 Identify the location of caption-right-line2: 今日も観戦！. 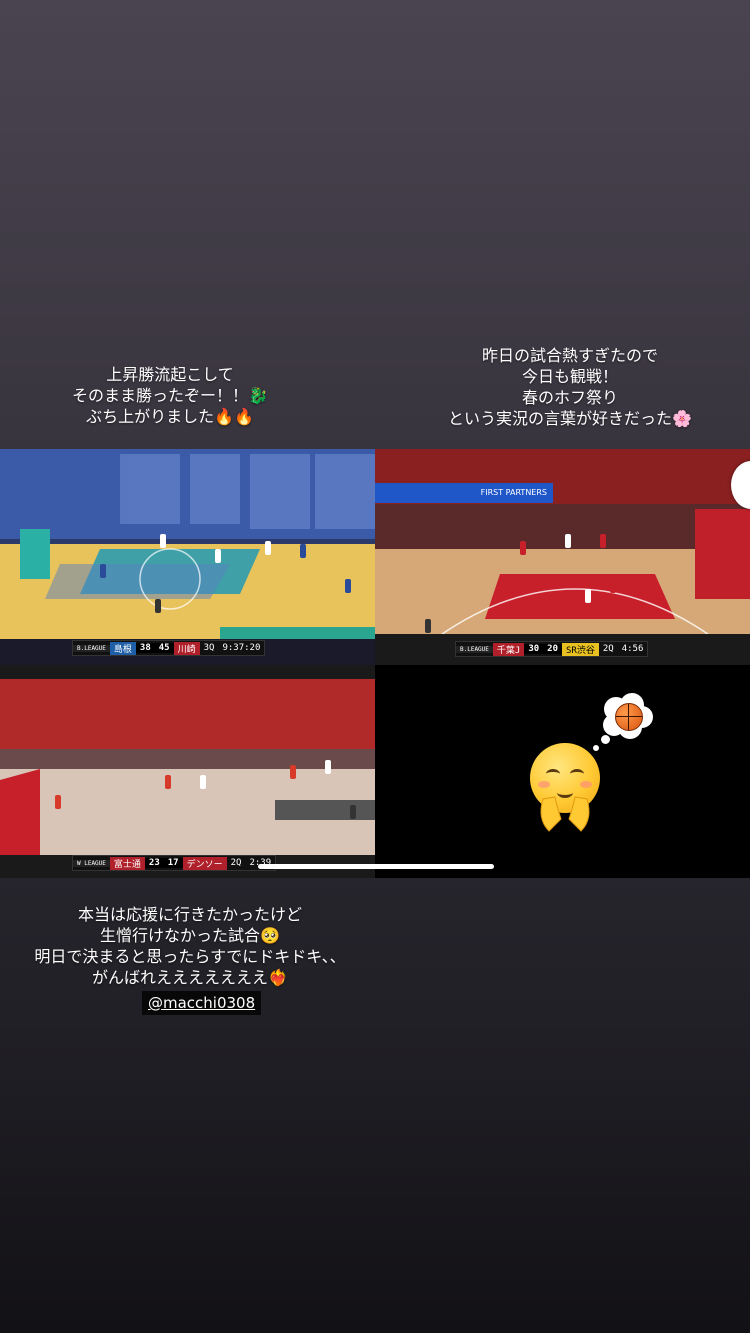
(569, 376).